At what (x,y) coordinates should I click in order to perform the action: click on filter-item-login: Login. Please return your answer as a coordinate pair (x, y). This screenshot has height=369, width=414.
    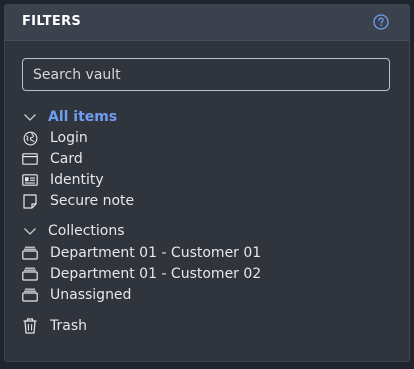
    Looking at the image, I should click on (55, 138).